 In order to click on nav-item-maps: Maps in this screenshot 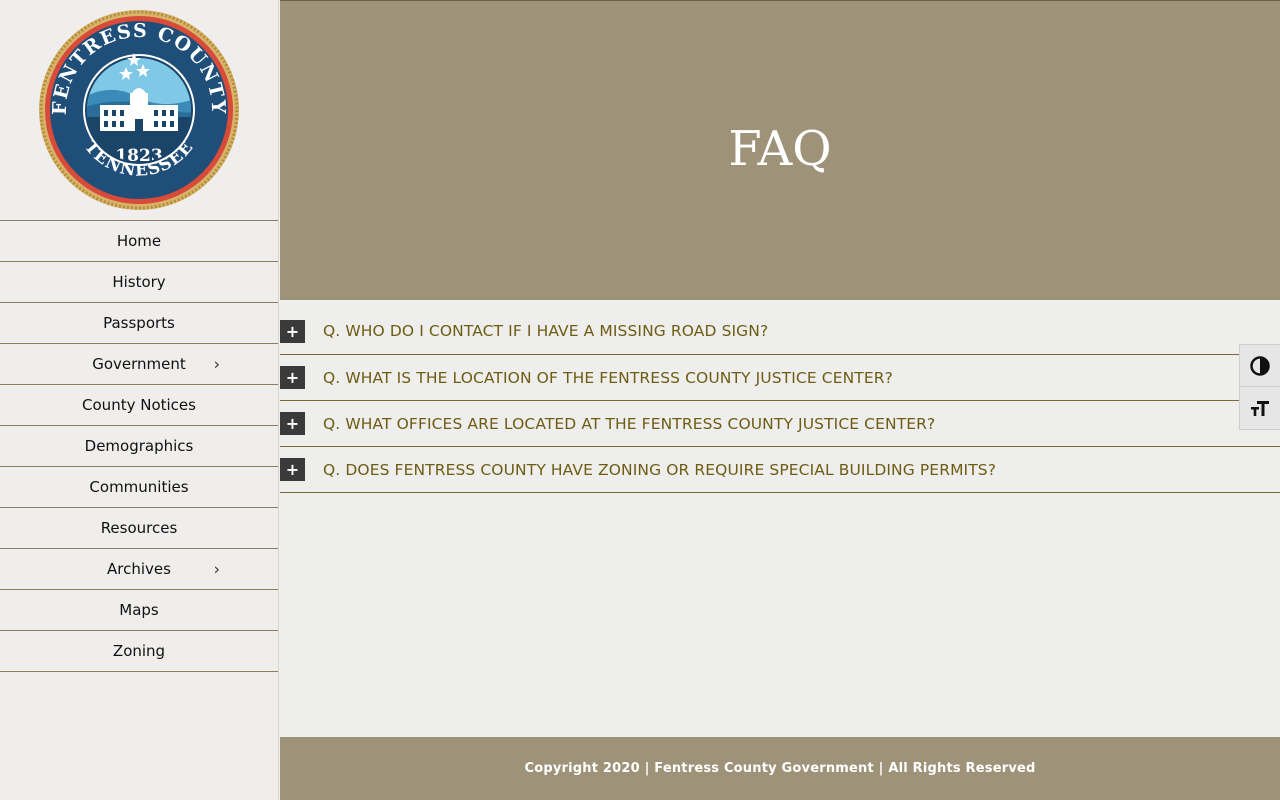, I will do `click(139, 610)`.